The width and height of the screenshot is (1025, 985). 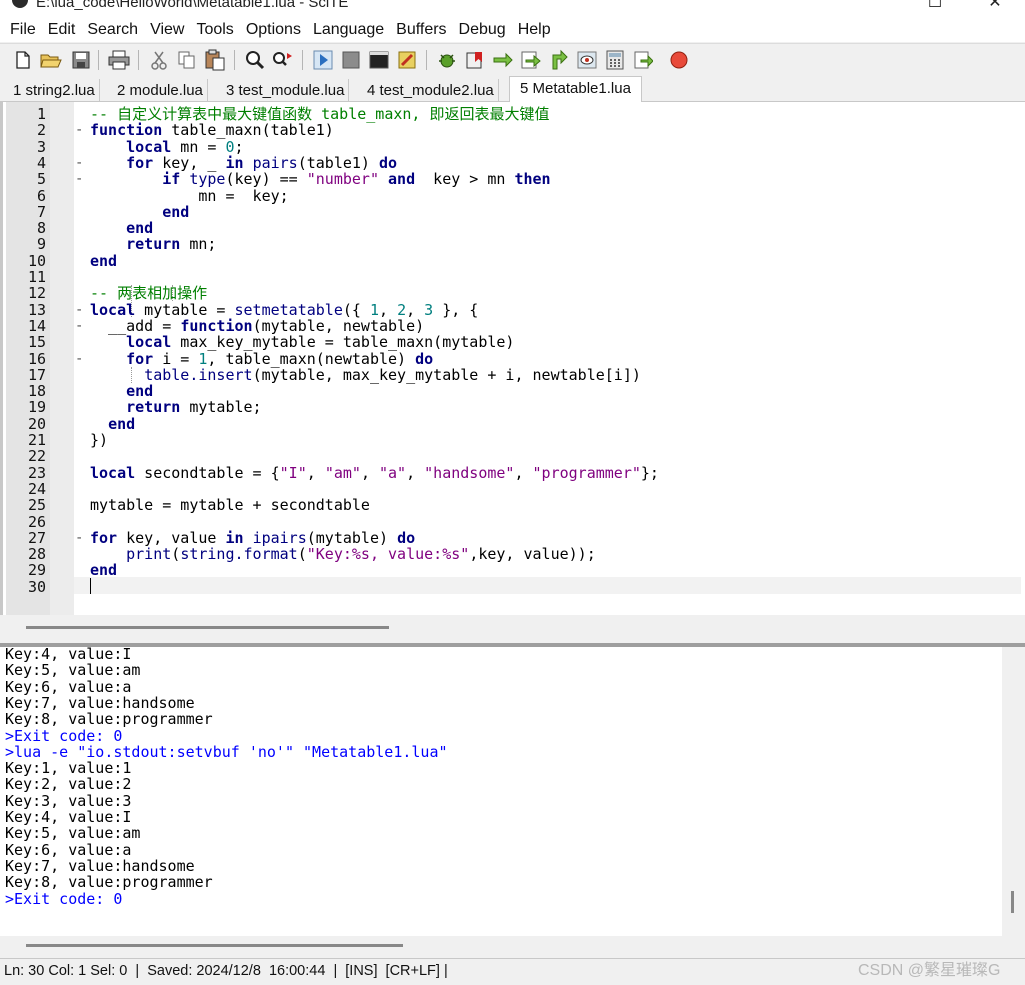 What do you see at coordinates (587, 60) in the screenshot?
I see `watch-icon` at bounding box center [587, 60].